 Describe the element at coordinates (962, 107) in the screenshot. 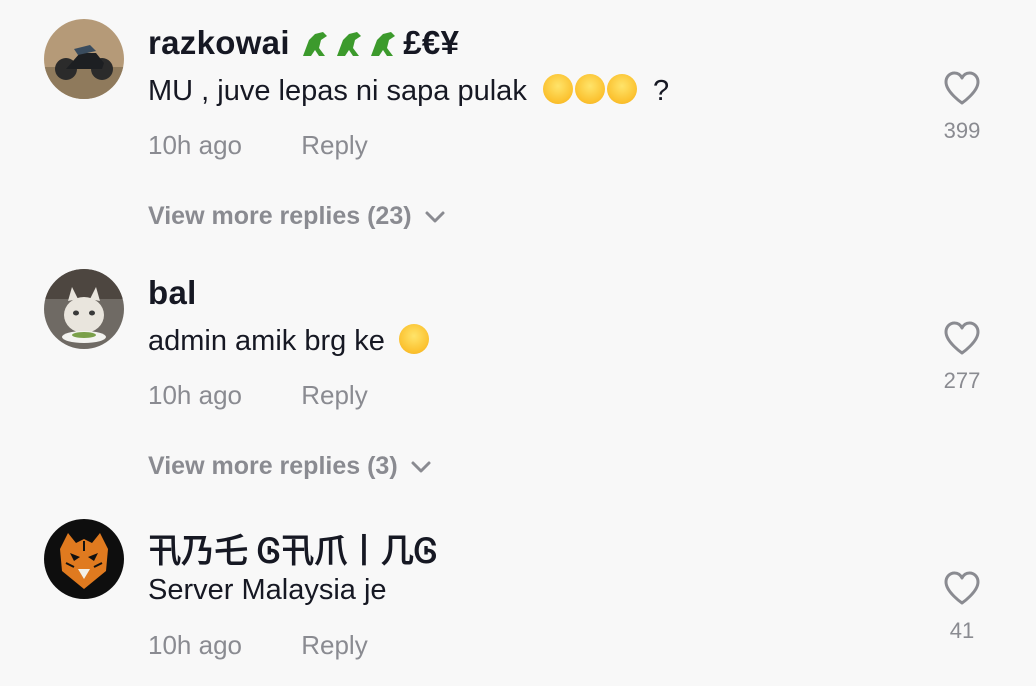

I see `like-button: 399` at that location.